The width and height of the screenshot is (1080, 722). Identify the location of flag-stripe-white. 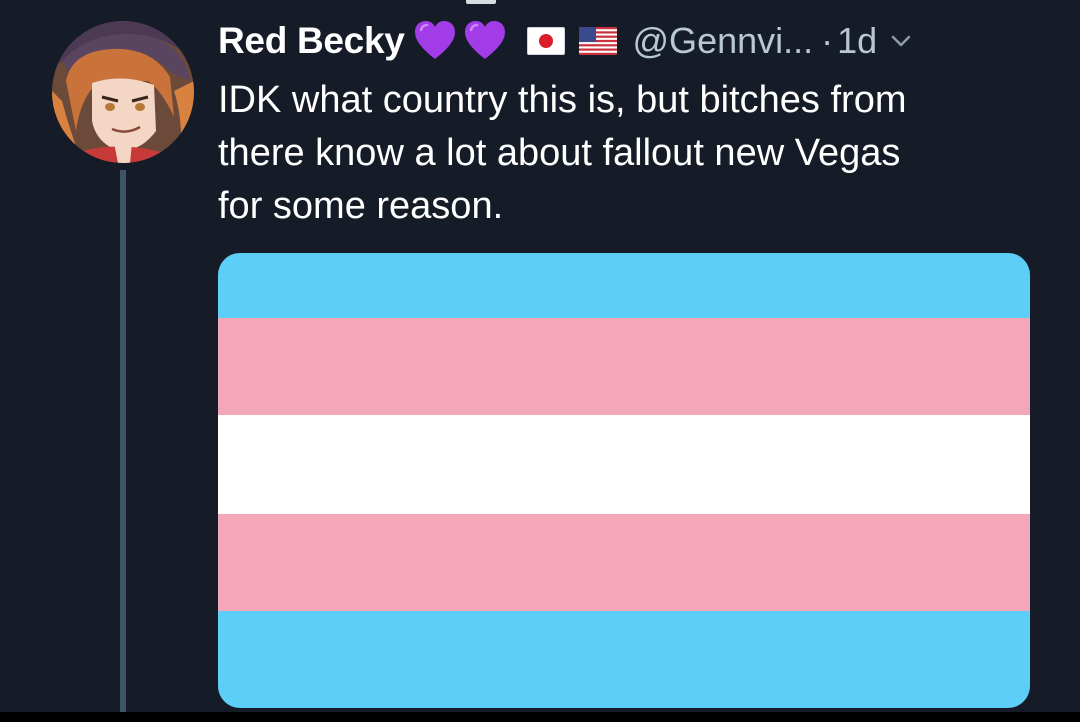
(624, 464).